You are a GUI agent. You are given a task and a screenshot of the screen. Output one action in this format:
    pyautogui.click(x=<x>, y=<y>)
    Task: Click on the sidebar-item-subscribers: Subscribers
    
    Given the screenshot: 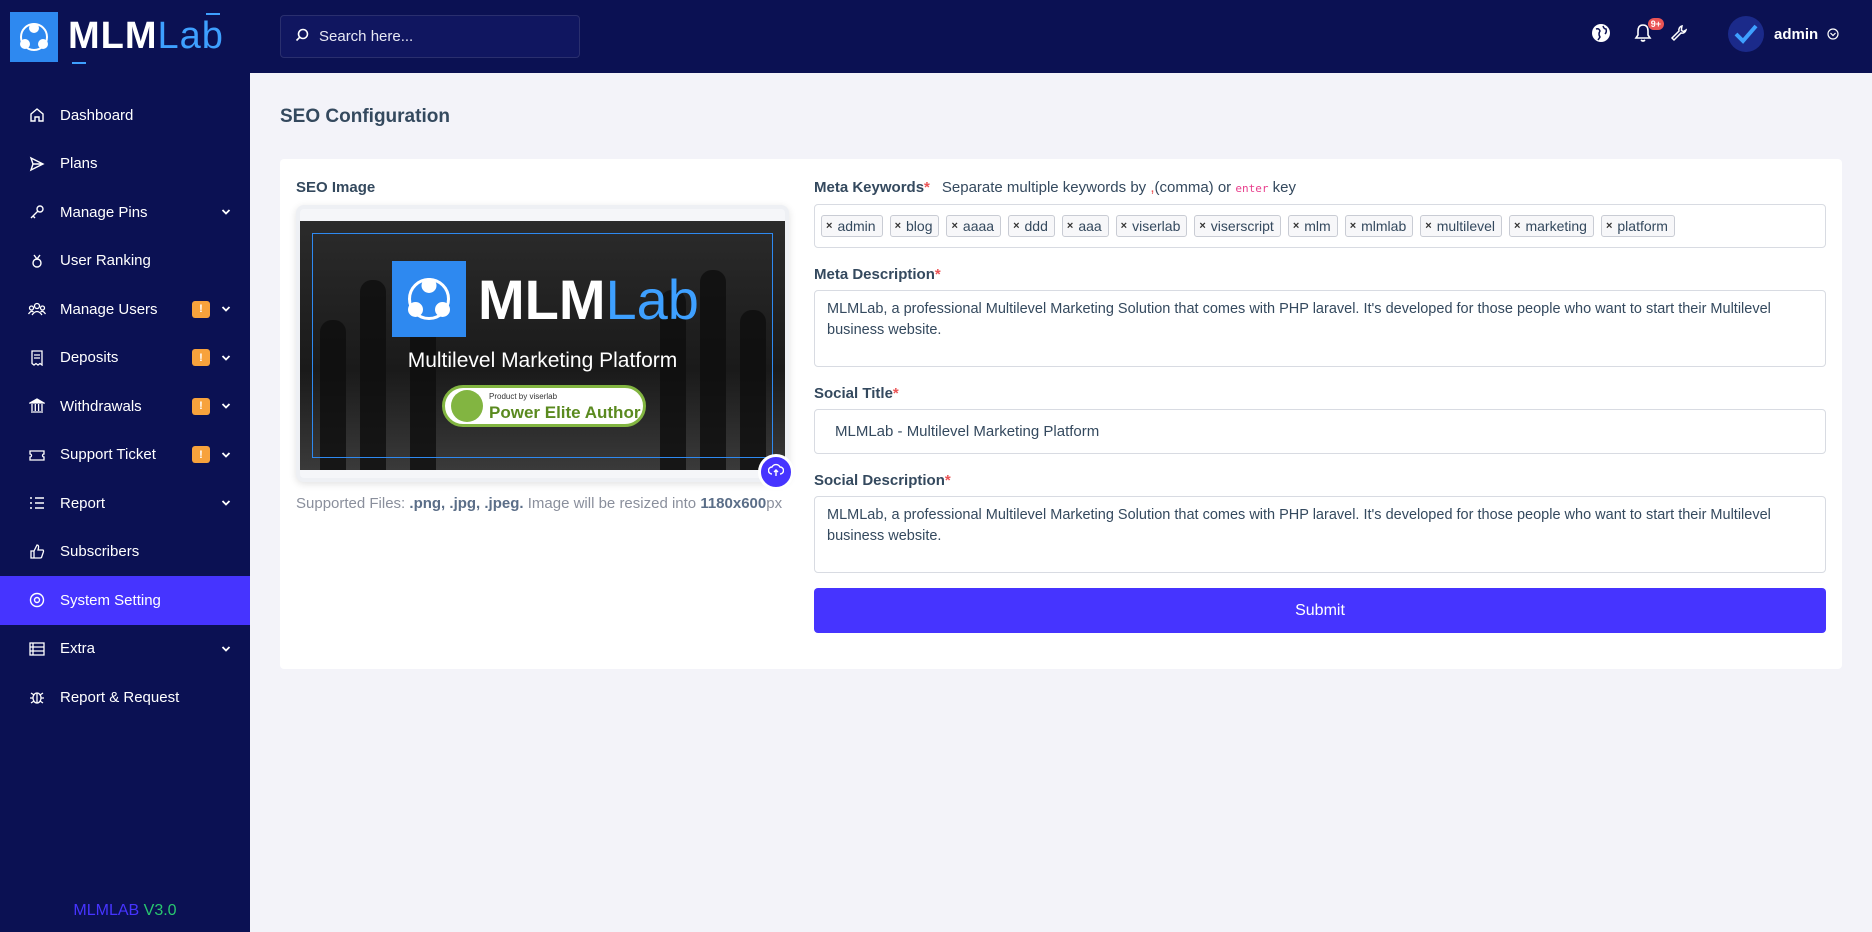 What is the action you would take?
    pyautogui.click(x=125, y=552)
    